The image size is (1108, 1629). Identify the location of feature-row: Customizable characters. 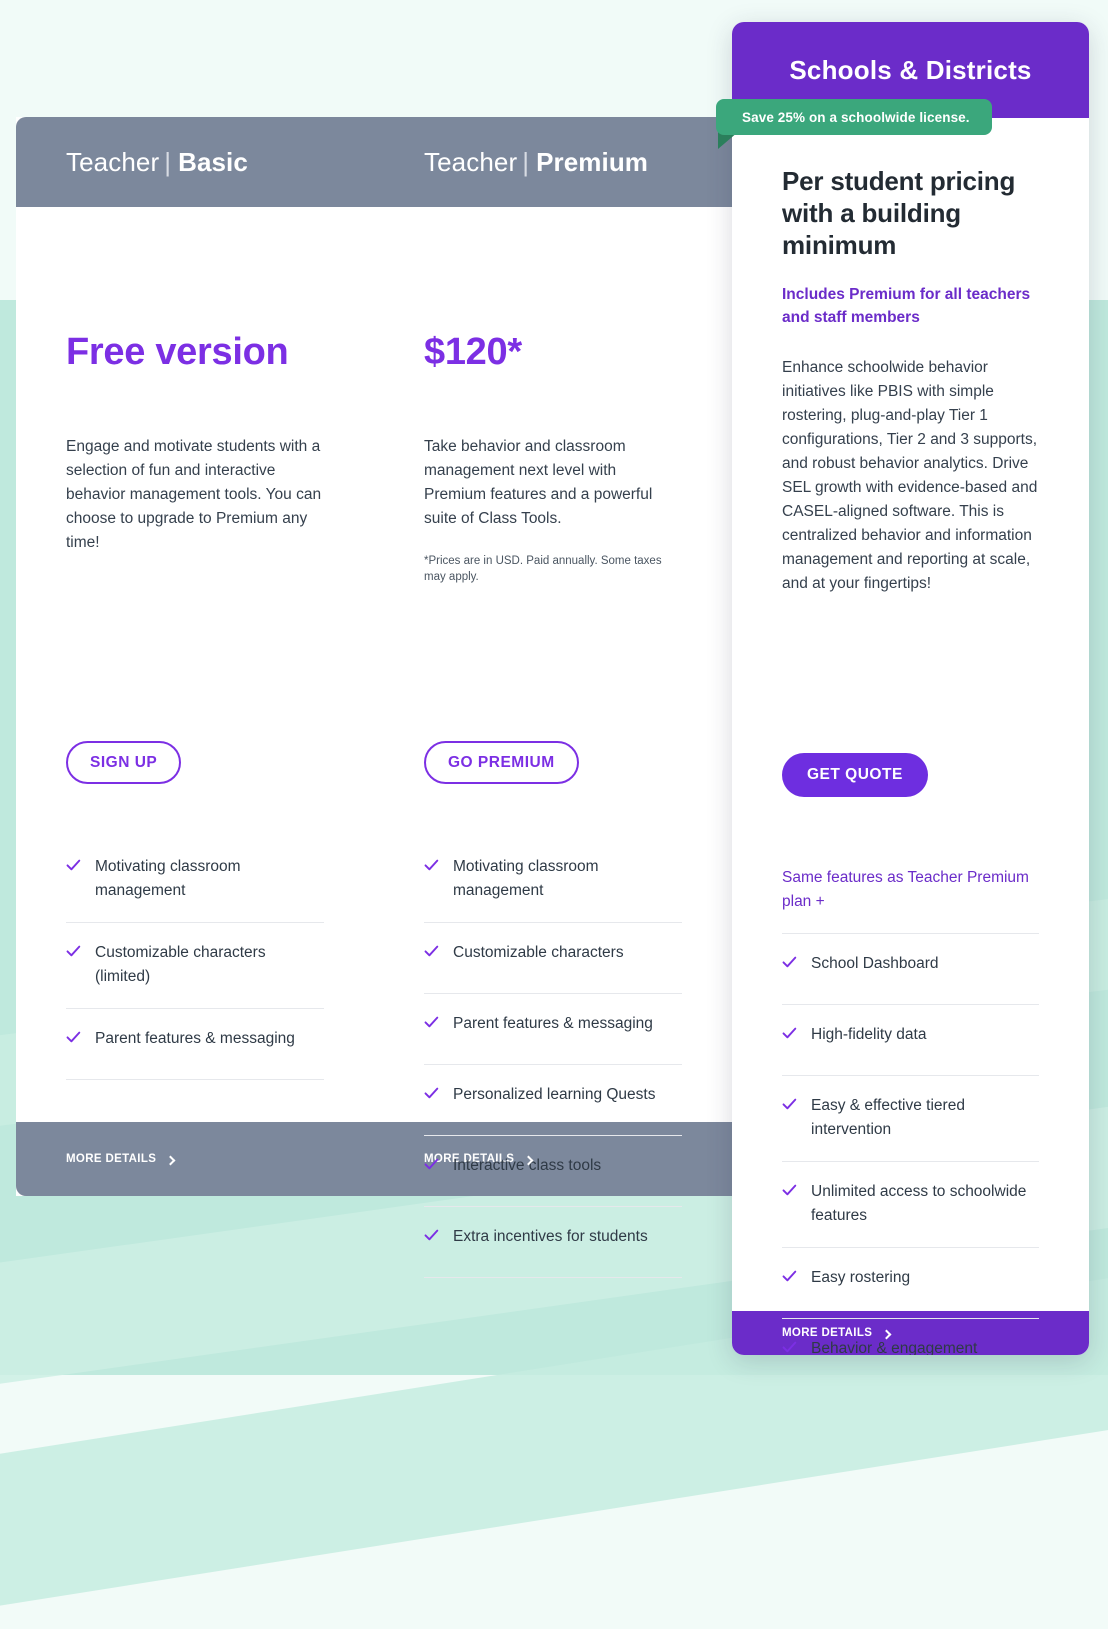
(553, 958).